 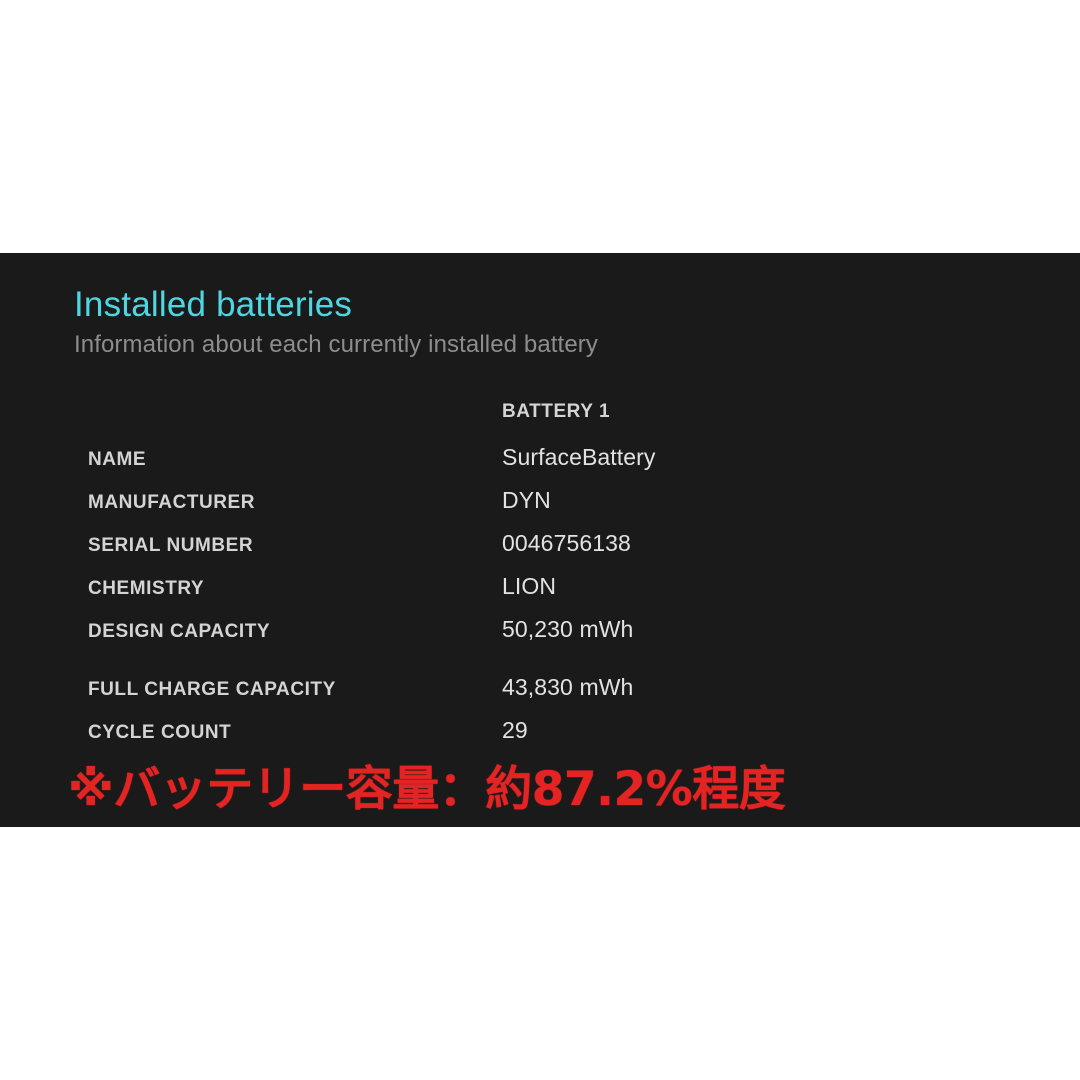 I want to click on table-row: CHEMISTRY LION, so click(x=518, y=594).